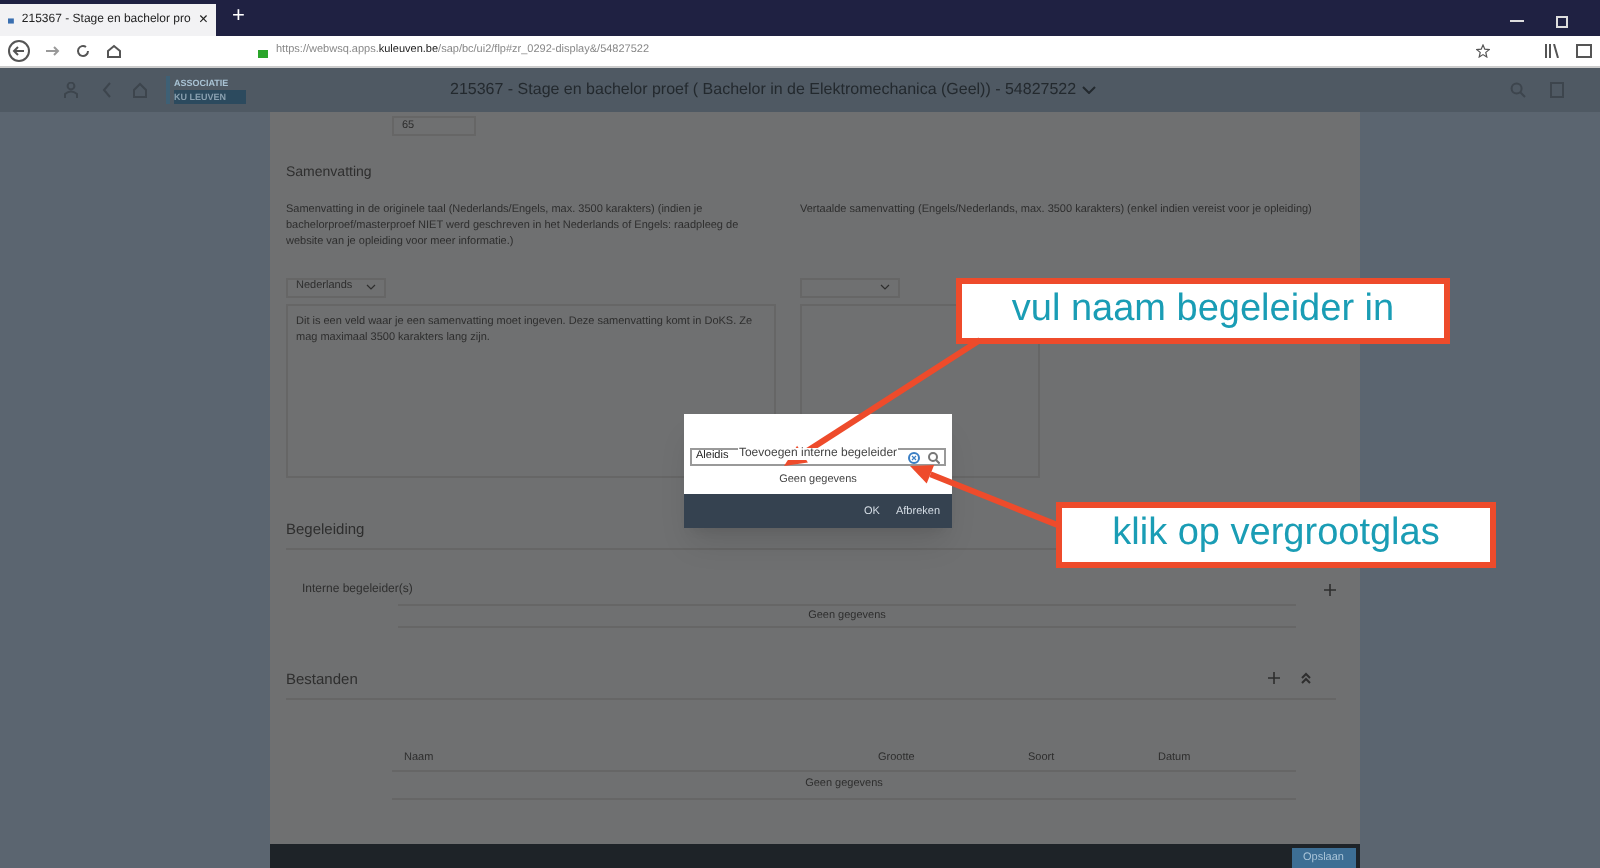 The height and width of the screenshot is (868, 1600). I want to click on callout: klik op vergrootglas, so click(1276, 535).